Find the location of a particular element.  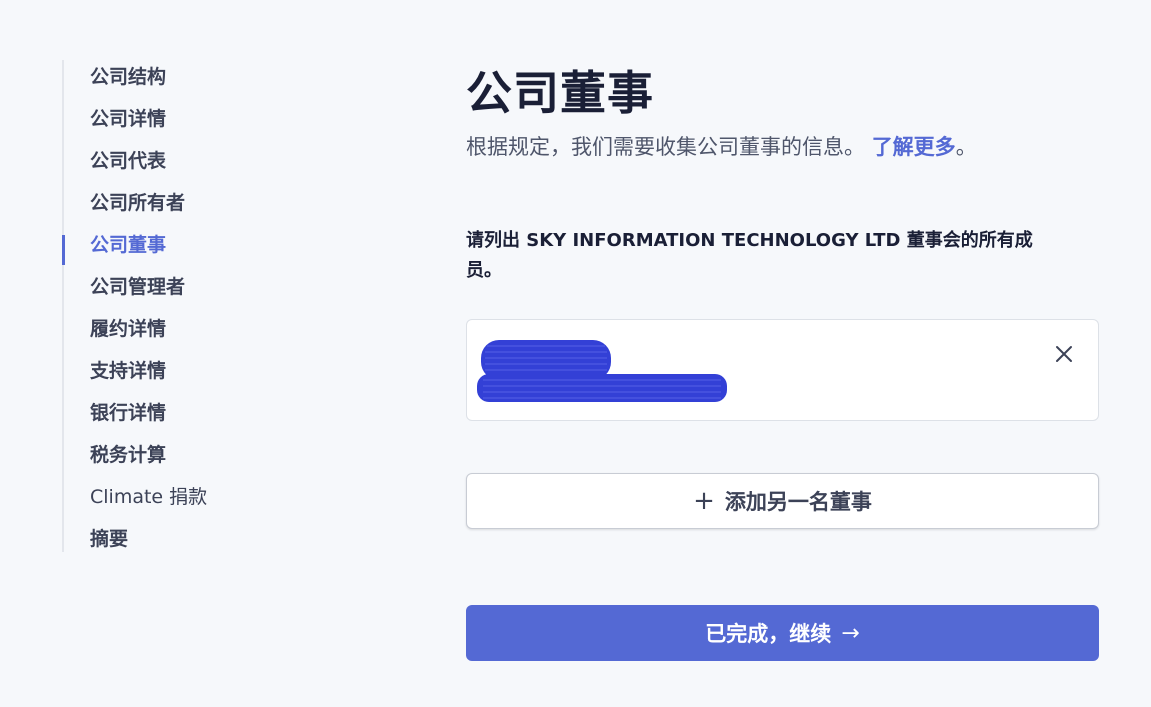

continue-label: 已完成，继续 is located at coordinates (768, 634).